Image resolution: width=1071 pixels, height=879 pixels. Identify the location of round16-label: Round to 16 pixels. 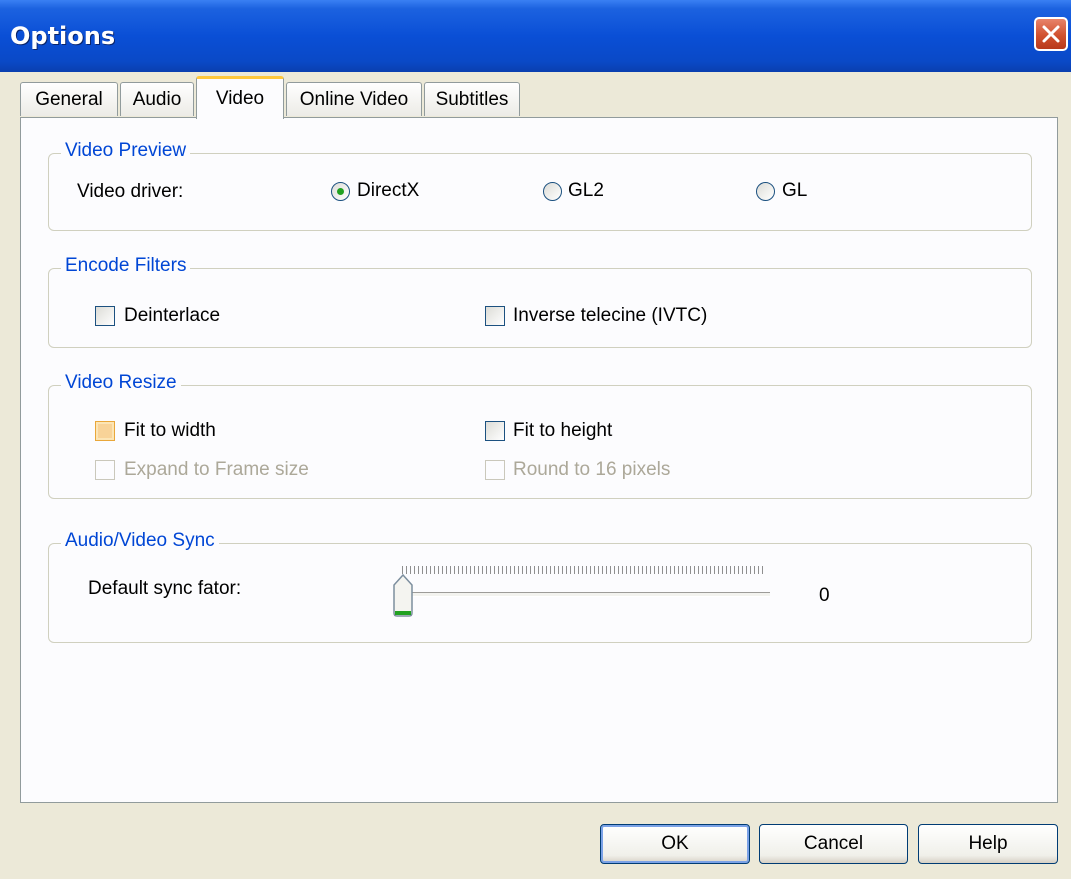
(591, 470).